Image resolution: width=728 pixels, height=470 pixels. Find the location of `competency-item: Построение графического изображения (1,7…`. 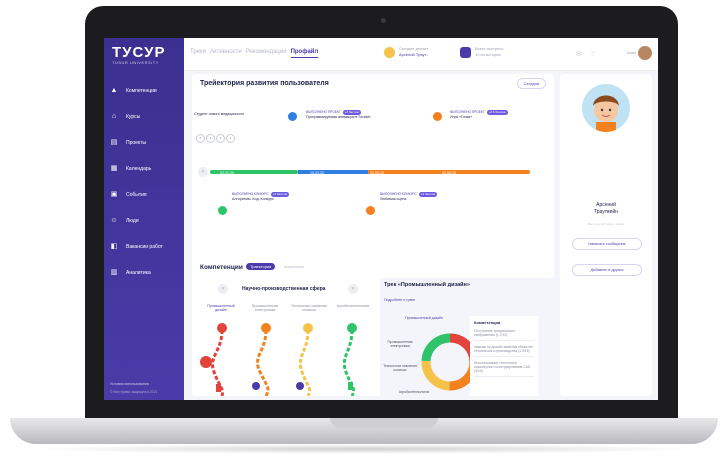

competency-item: Построение графического изображения (1,7… is located at coordinates (504, 335).